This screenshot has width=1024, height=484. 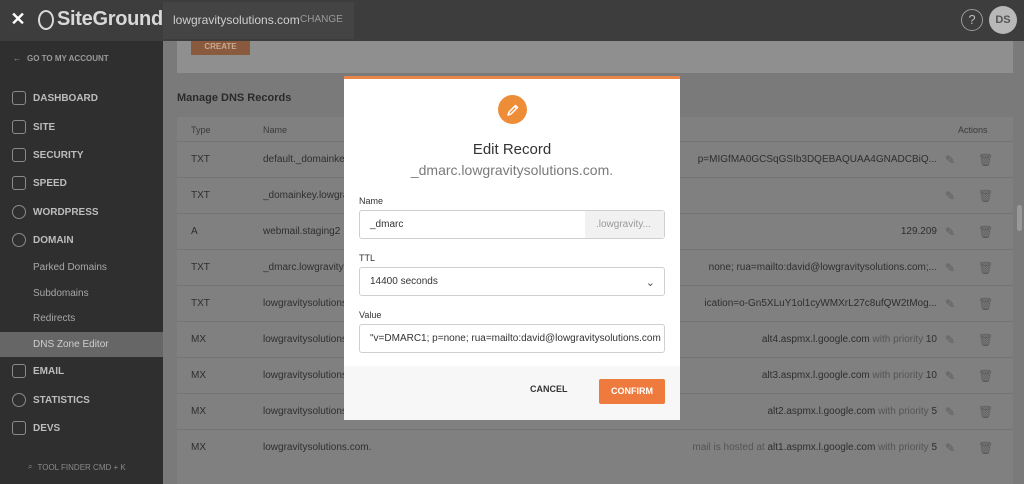 I want to click on value-field-label: Value, so click(x=370, y=315).